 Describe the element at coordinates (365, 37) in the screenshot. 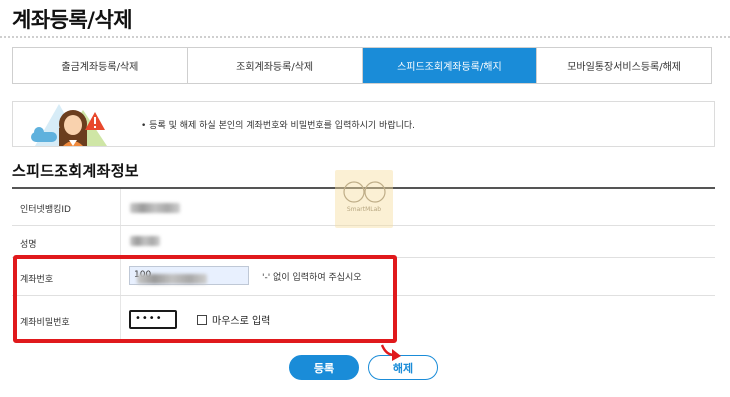

I see `title-divider` at that location.